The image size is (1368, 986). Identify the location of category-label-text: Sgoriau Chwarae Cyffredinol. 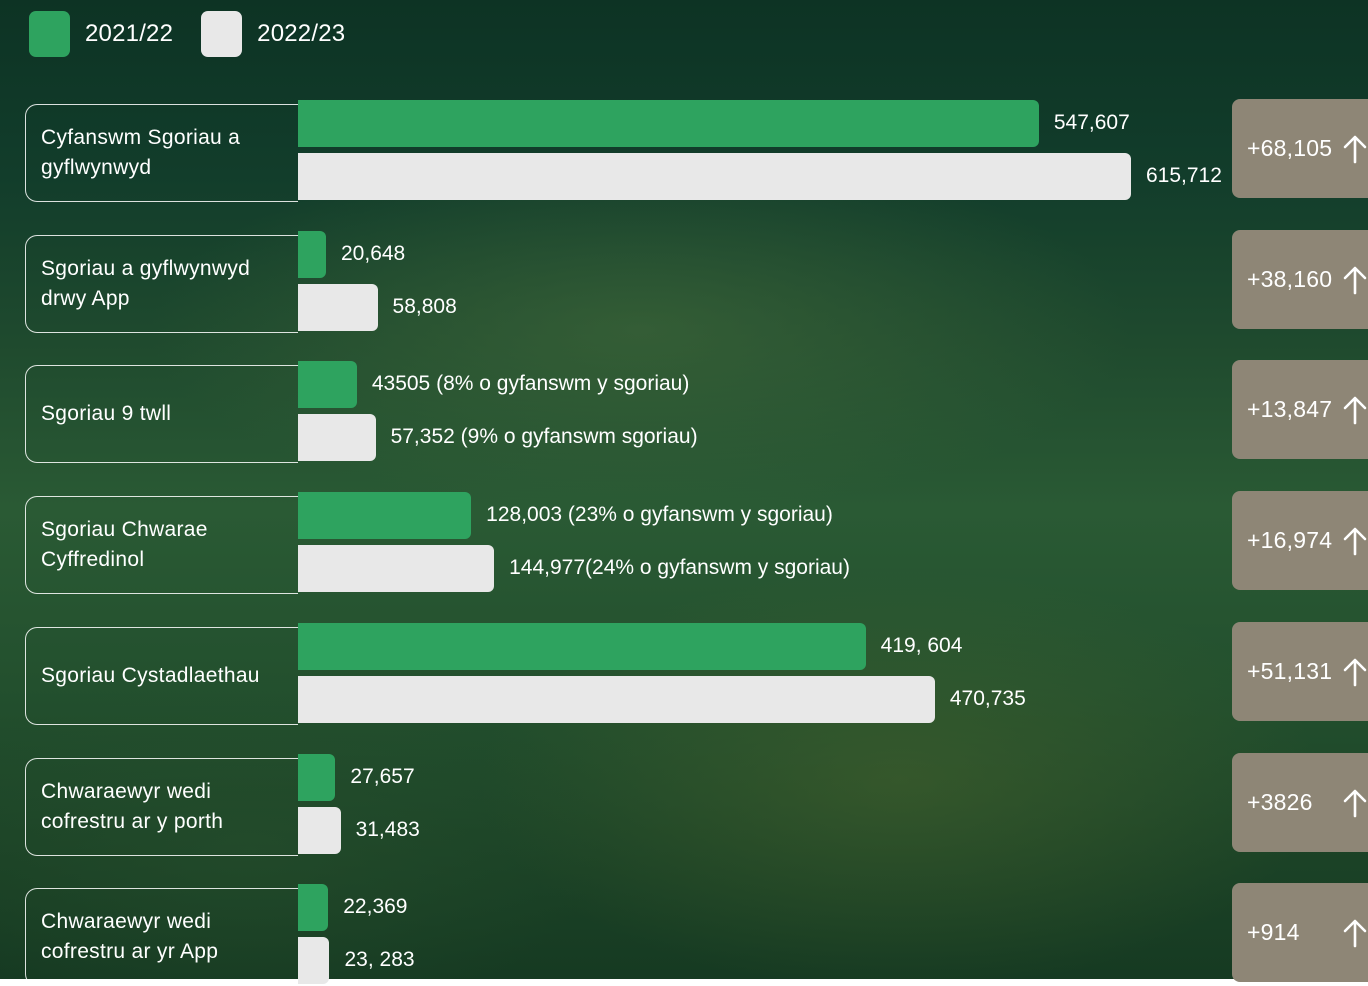
(124, 544).